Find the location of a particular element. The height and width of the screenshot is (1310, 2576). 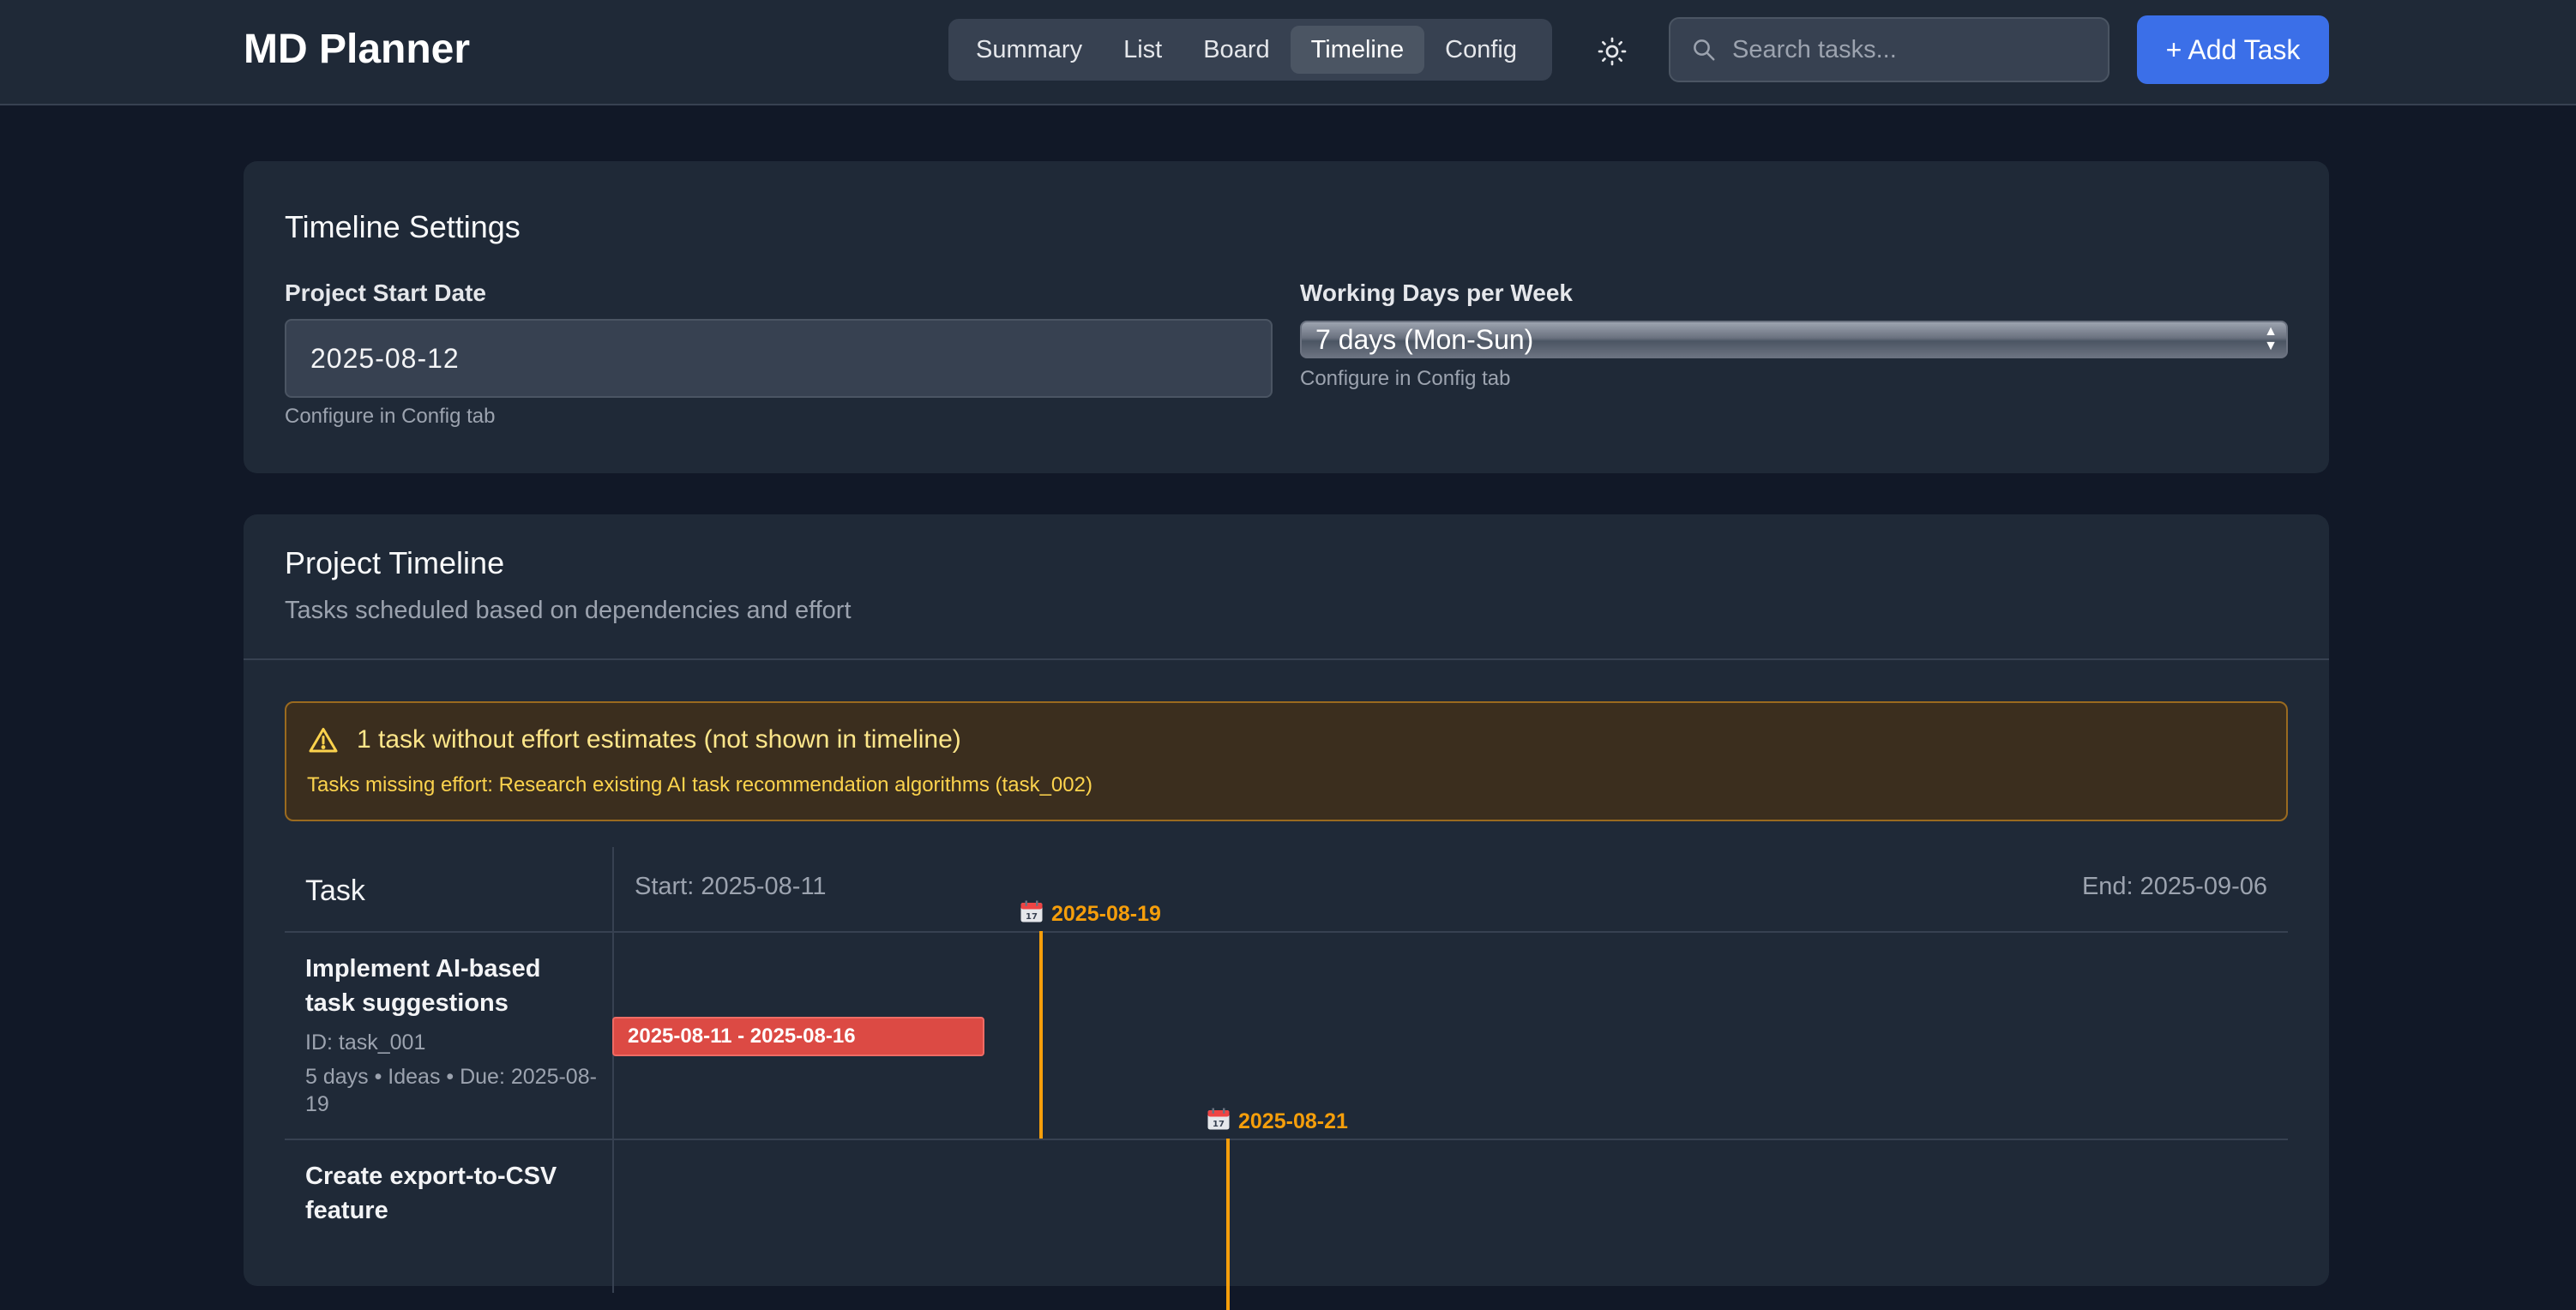

task-column-header: Task is located at coordinates (335, 890).